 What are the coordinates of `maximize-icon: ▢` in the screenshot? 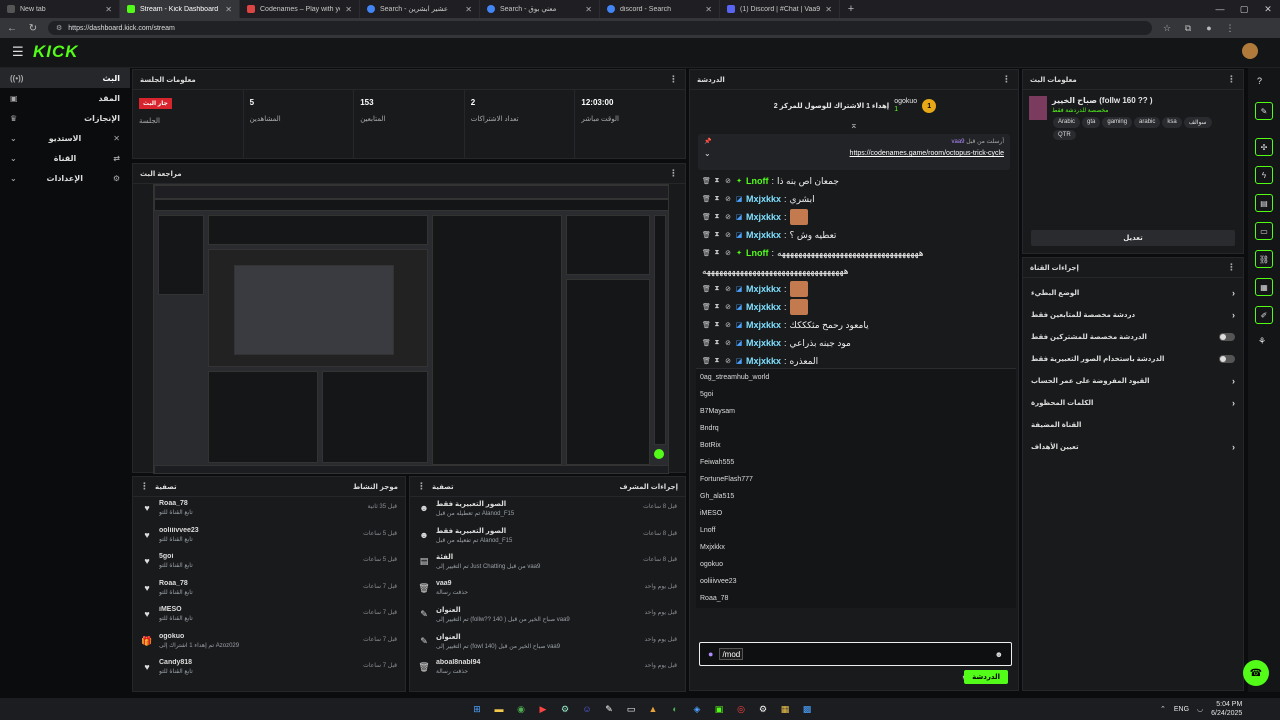 It's located at (1244, 9).